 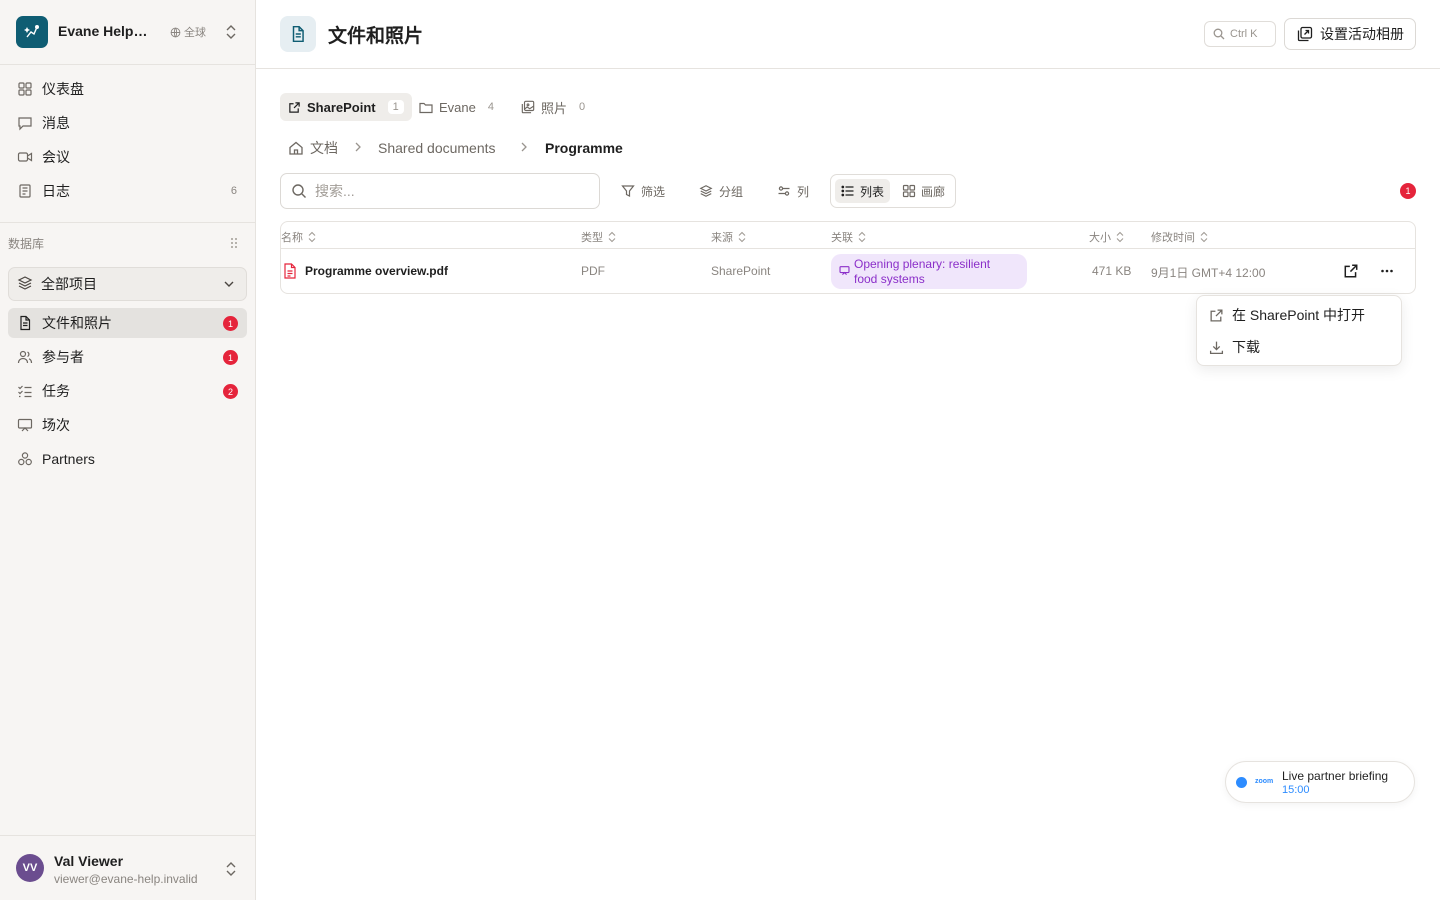 I want to click on breadcrumb-docs: 文档, so click(x=313, y=148).